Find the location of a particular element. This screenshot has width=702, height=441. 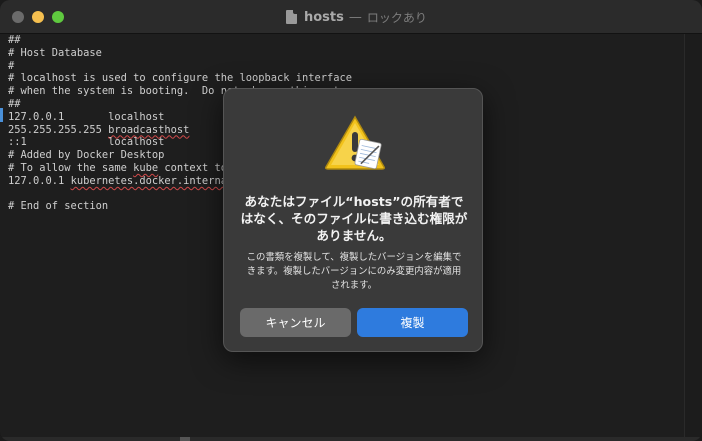

title-bar: hosts — ロックあり is located at coordinates (351, 17).